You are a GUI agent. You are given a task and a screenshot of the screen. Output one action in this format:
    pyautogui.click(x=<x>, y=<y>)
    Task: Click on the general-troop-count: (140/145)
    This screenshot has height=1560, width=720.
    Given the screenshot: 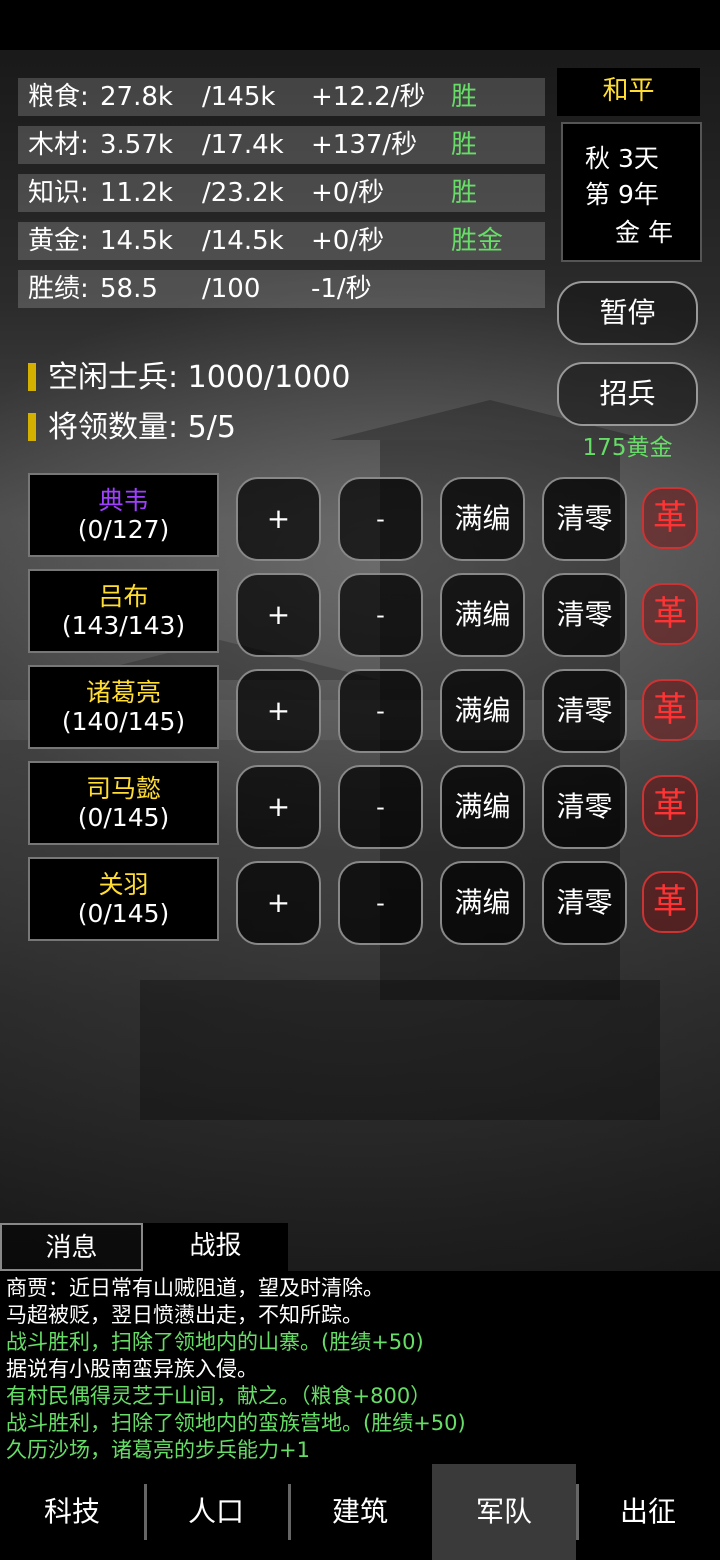 What is the action you would take?
    pyautogui.click(x=123, y=721)
    